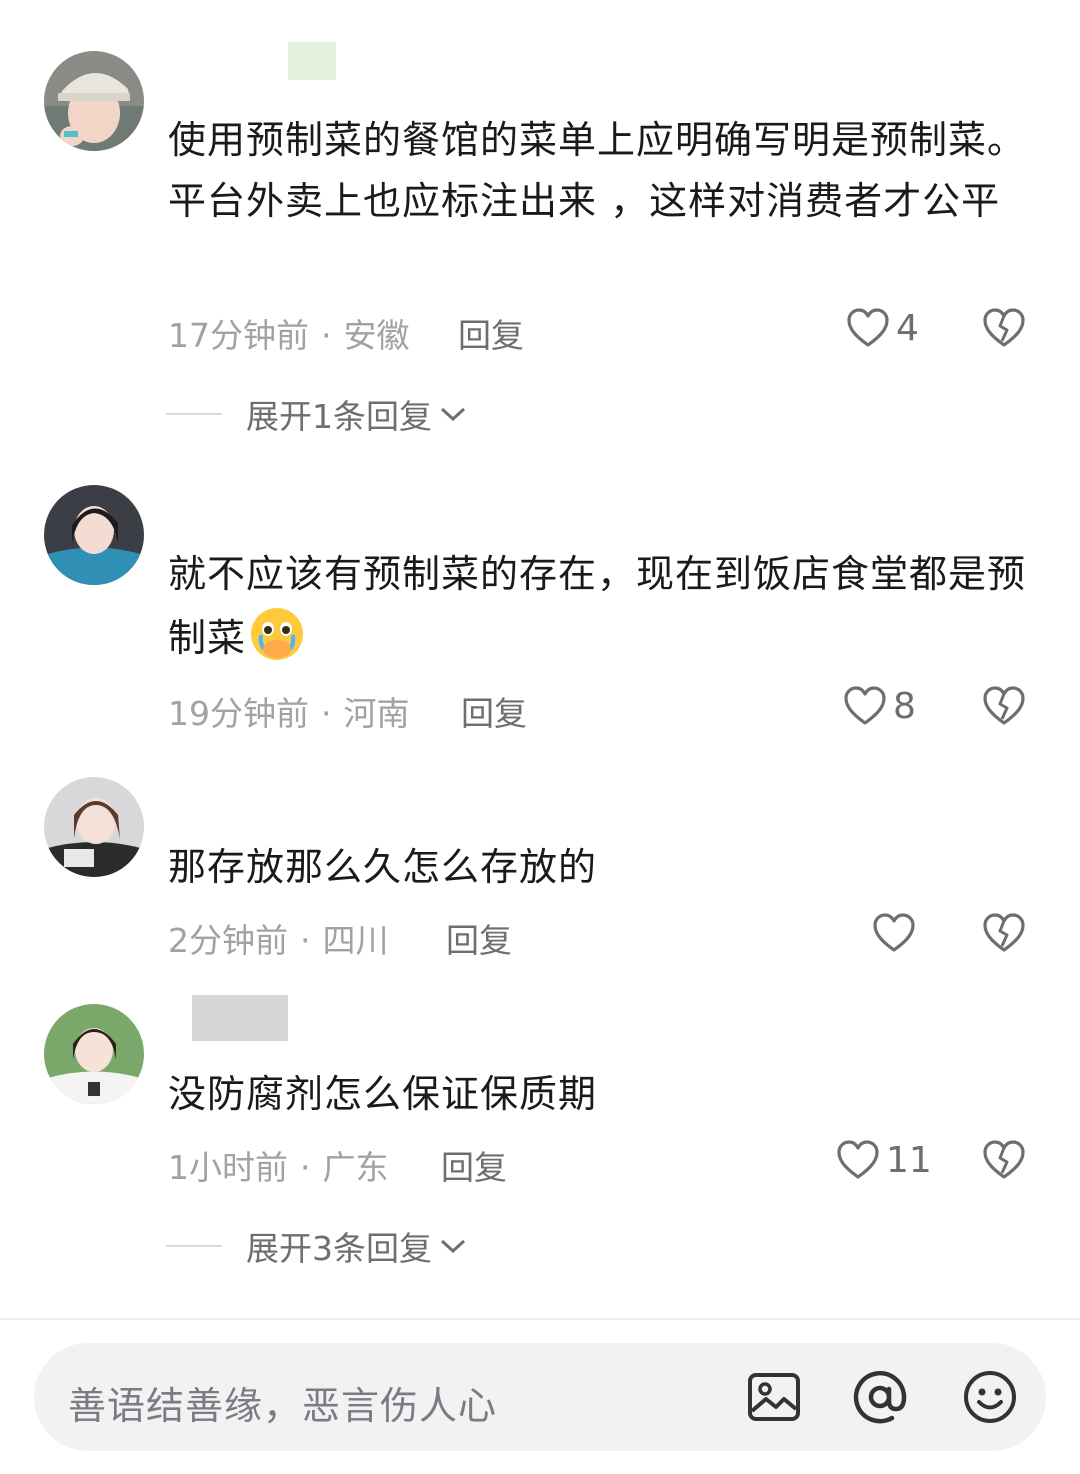 This screenshot has height=1474, width=1080. Describe the element at coordinates (774, 1397) in the screenshot. I see `image-icon` at that location.